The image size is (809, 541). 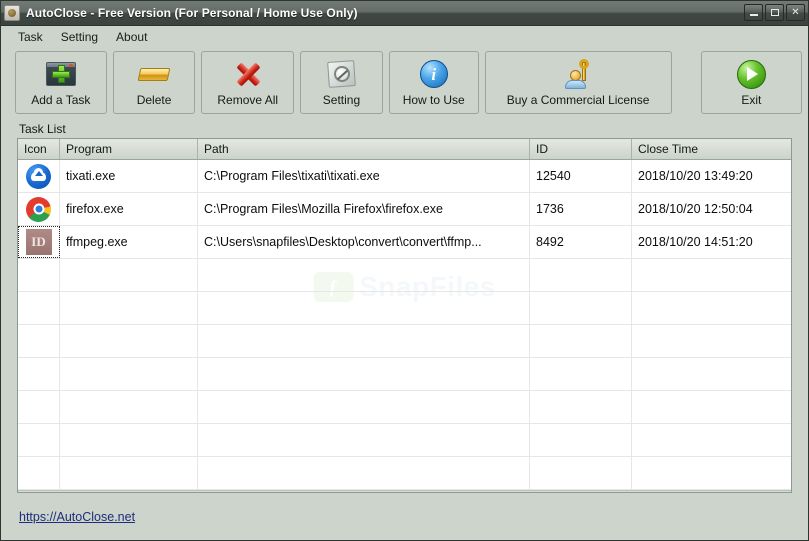 What do you see at coordinates (695, 176) in the screenshot?
I see `row-close-time: 2018/10/20 13:49:20` at bounding box center [695, 176].